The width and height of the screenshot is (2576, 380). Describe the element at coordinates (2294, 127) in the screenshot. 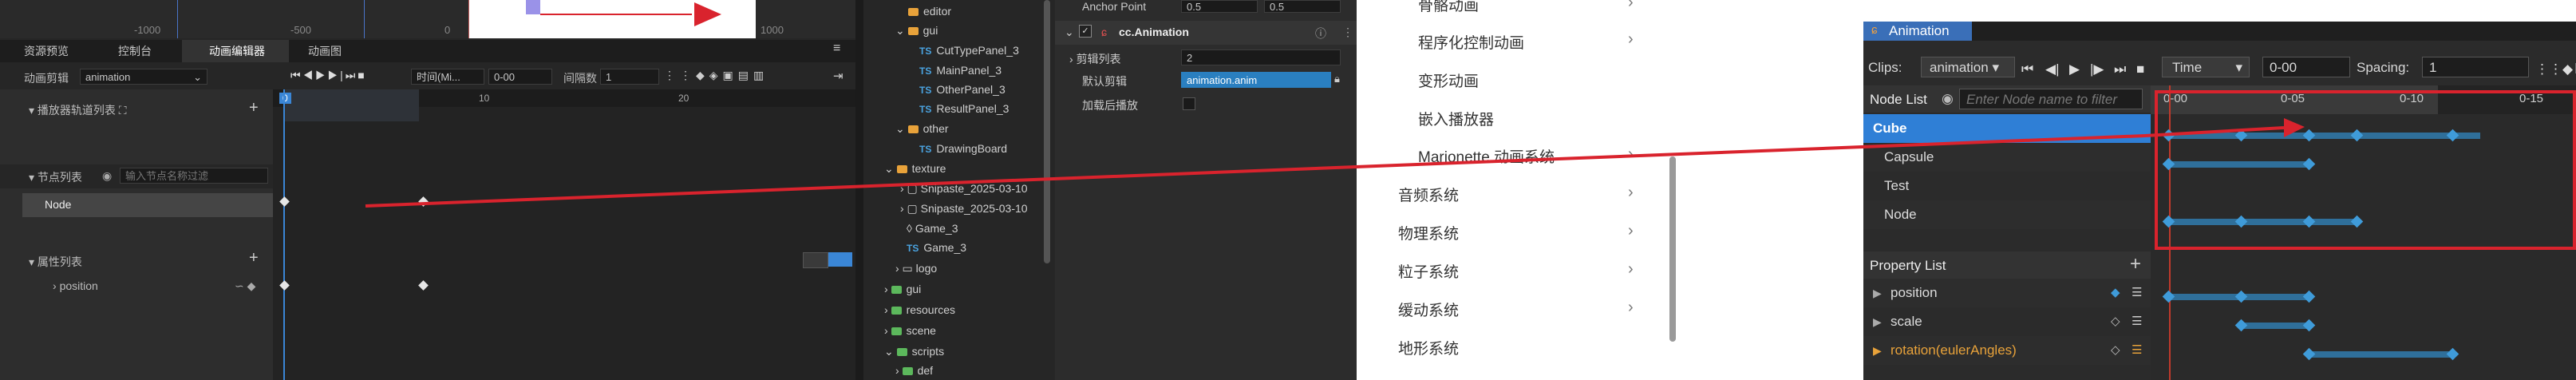

I see `annotation-arrowhead` at that location.